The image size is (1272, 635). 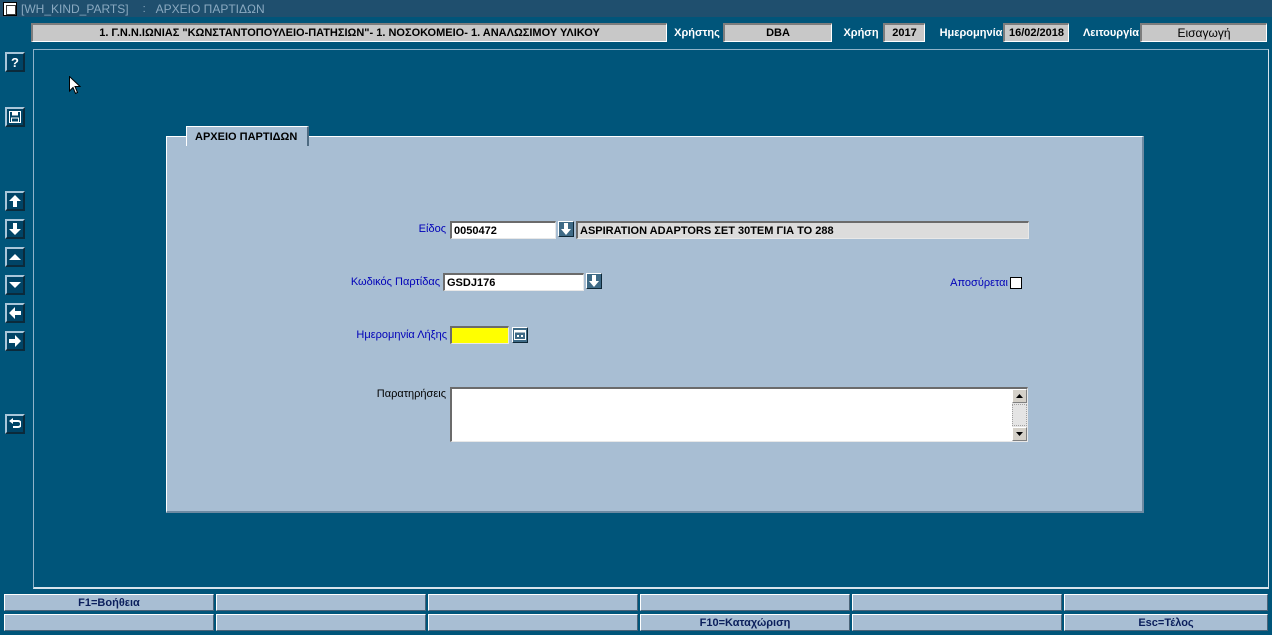 I want to click on scroll-down-icon, so click(x=1019, y=434).